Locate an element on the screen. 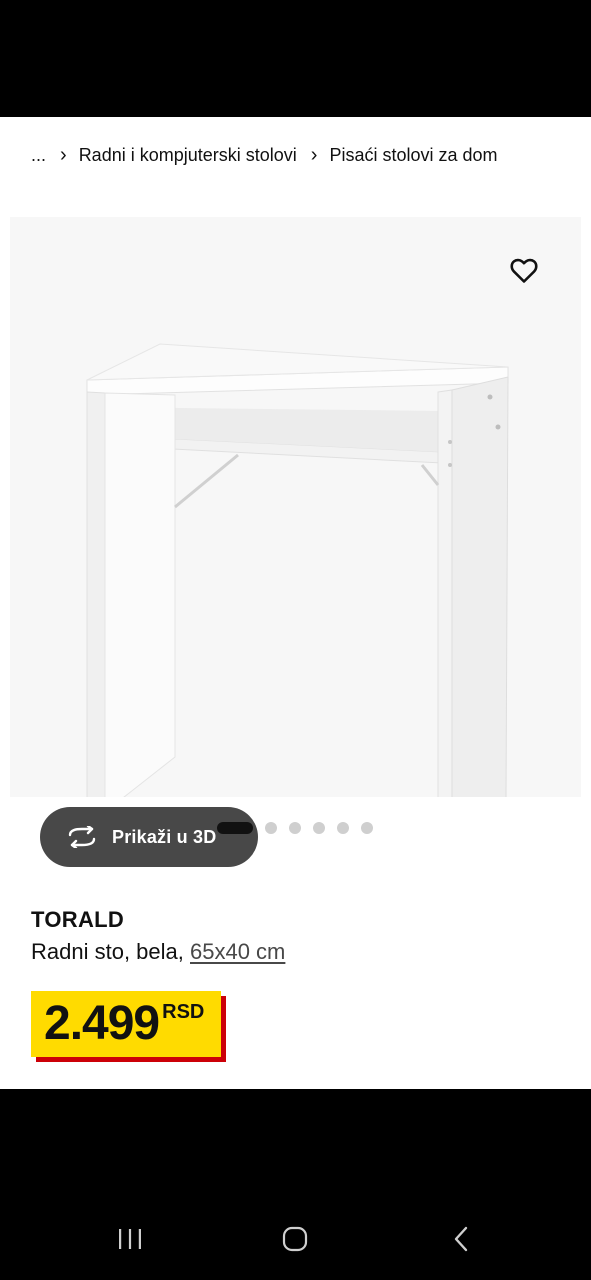 Image resolution: width=591 pixels, height=1280 pixels. favorite-button is located at coordinates (524, 271).